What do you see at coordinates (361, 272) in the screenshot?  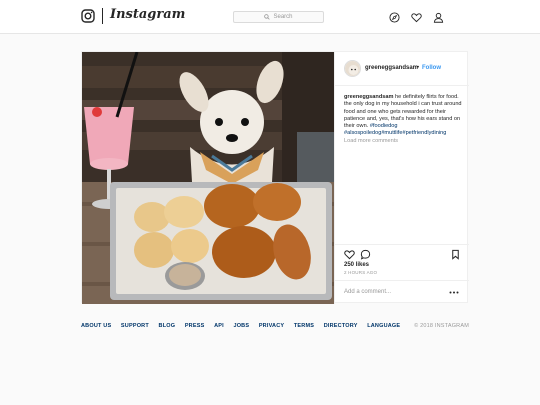 I see `post-timestamp: 2 HOURS AGO` at bounding box center [361, 272].